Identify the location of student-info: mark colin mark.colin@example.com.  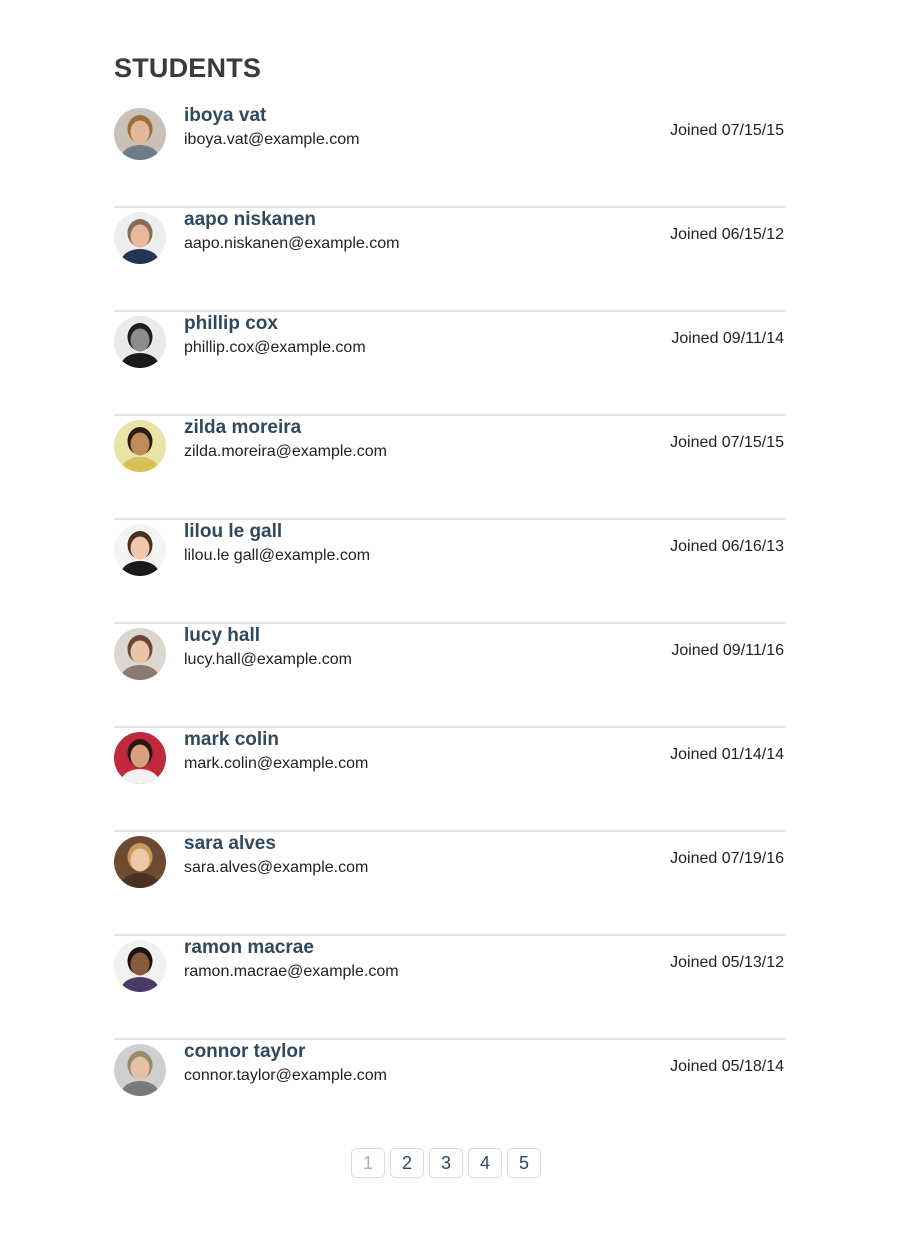
(276, 751).